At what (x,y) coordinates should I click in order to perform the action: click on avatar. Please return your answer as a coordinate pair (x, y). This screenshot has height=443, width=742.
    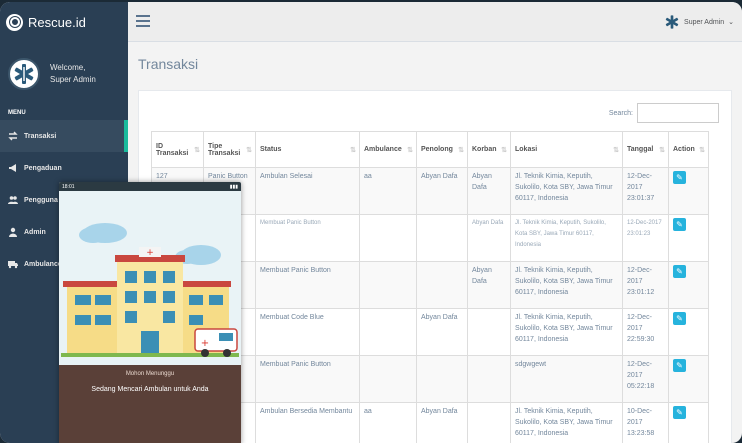
    Looking at the image, I should click on (24, 74).